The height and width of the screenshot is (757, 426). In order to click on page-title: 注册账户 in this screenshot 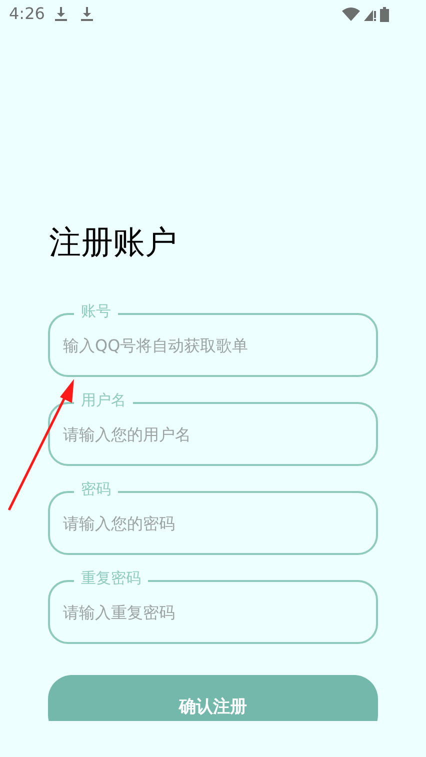, I will do `click(113, 242)`.